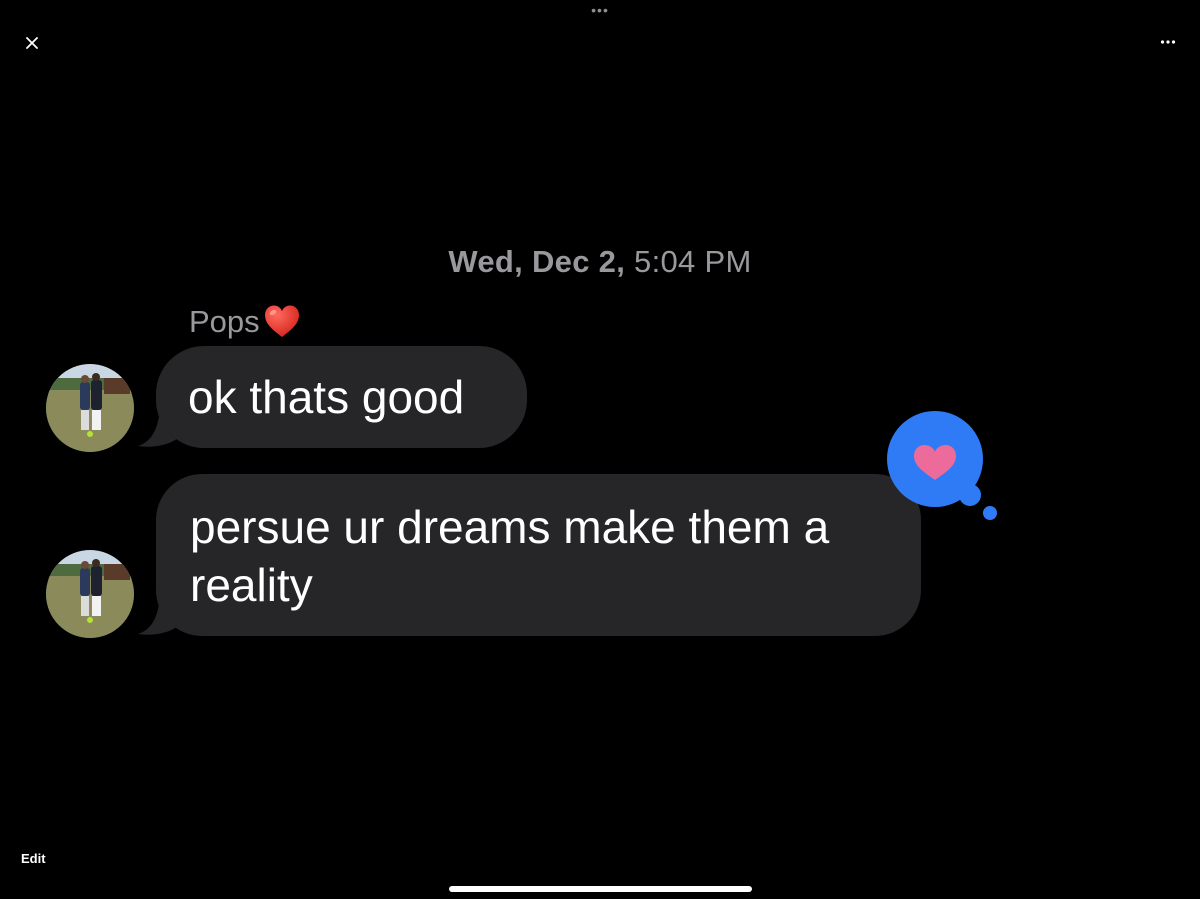 This screenshot has height=899, width=1200. I want to click on message-timestamp: Wed, Dec 2, 5:04 PM, so click(600, 262).